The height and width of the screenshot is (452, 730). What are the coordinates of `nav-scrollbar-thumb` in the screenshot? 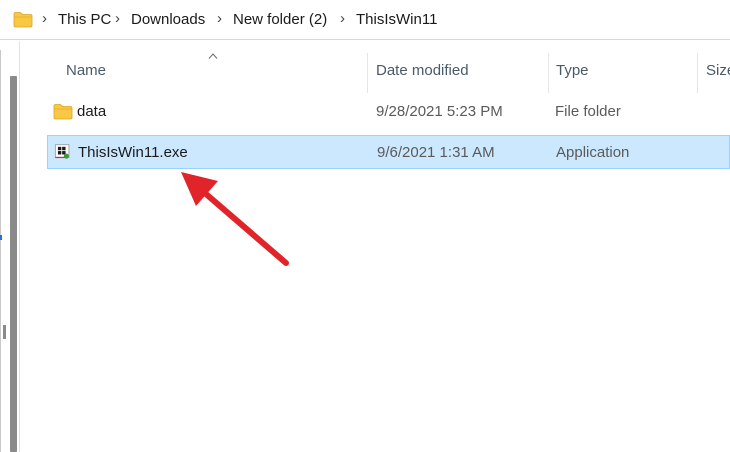 It's located at (13, 264).